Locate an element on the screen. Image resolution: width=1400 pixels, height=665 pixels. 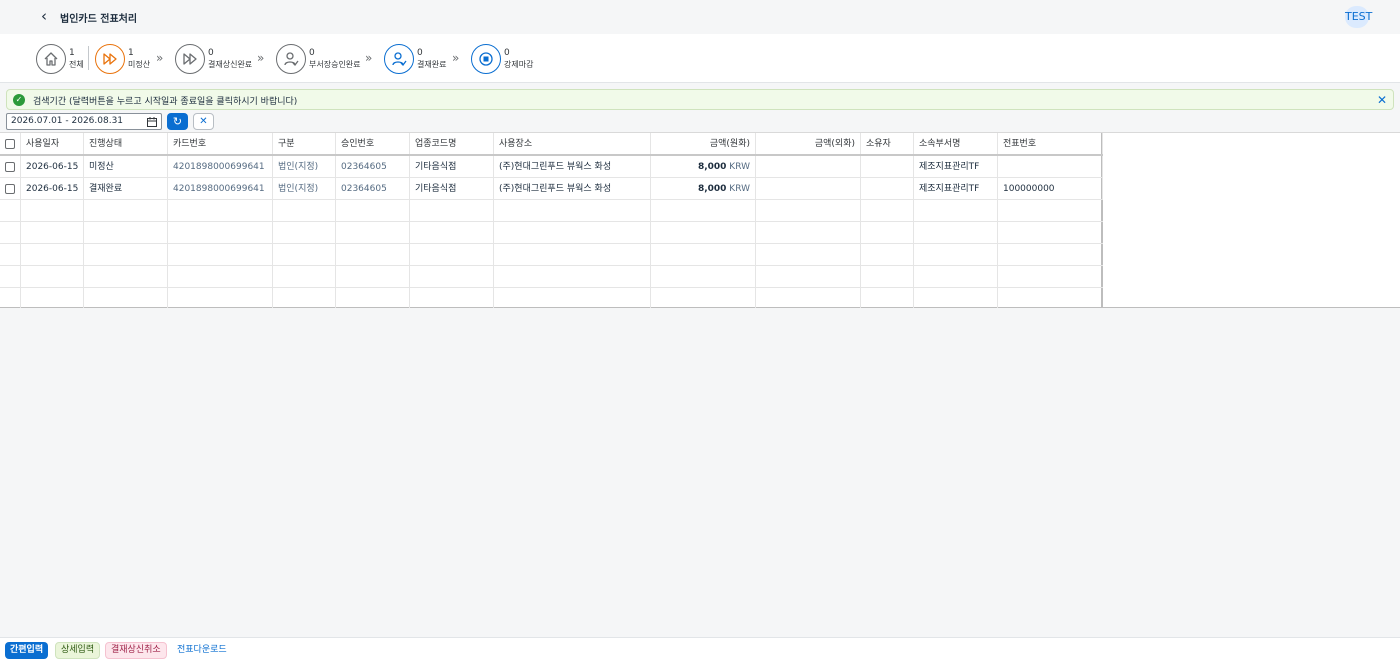
column-header: 소유자 is located at coordinates (887, 143).